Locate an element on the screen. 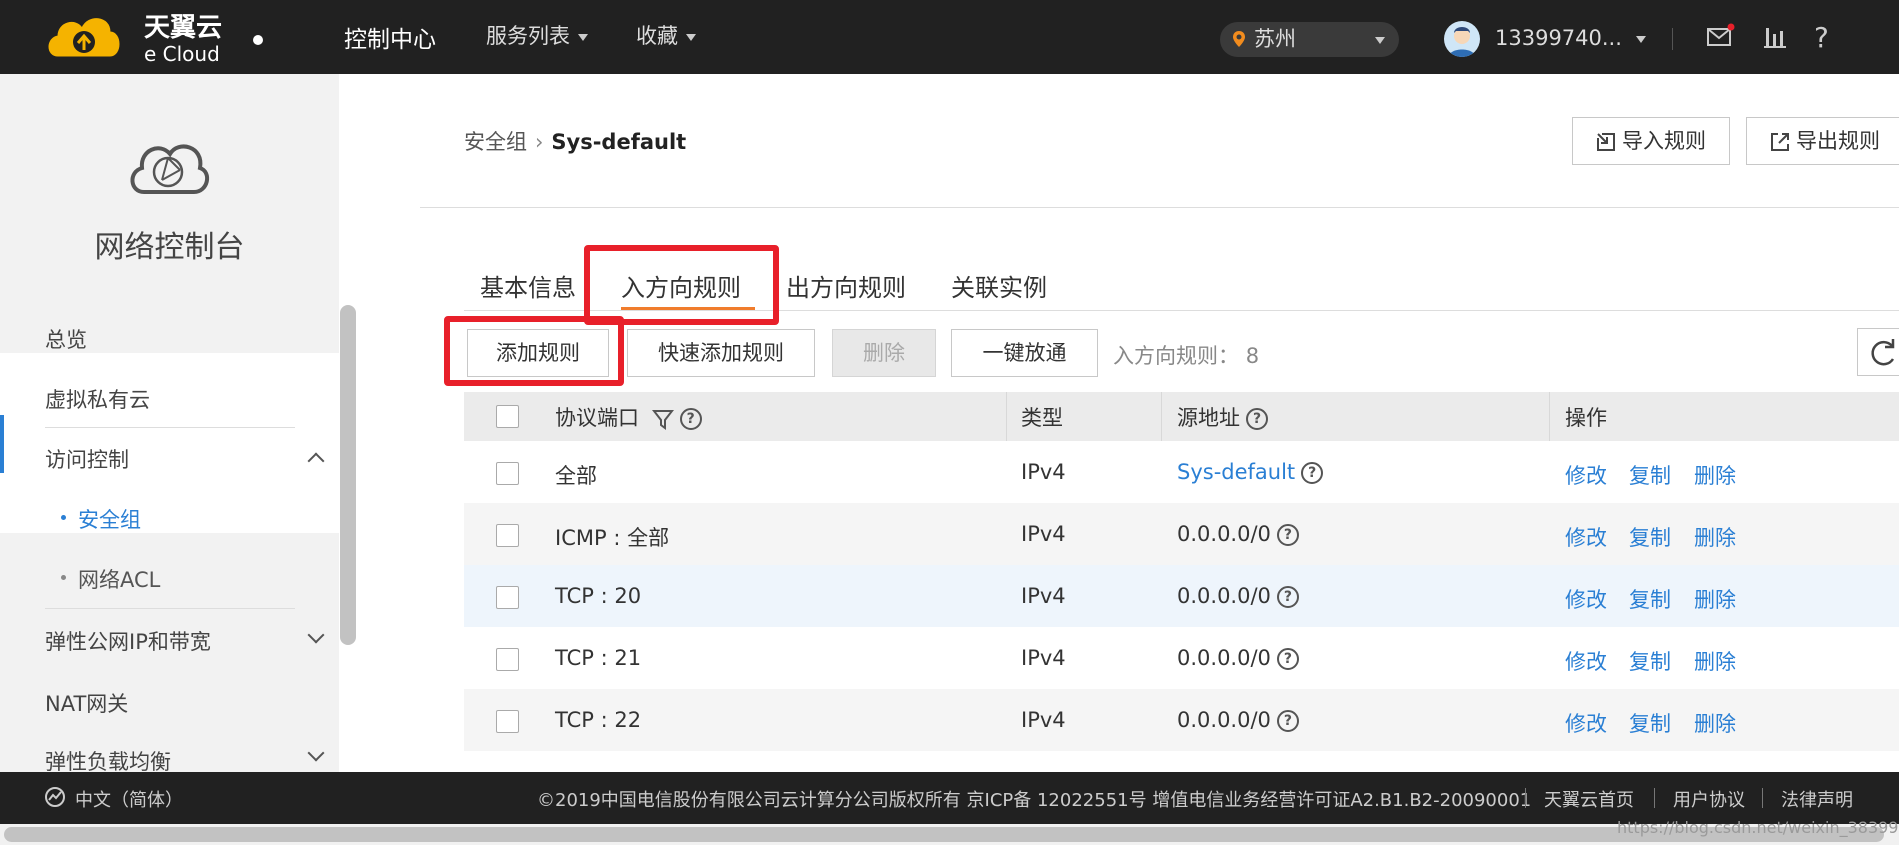 This screenshot has height=845, width=1899. highlight-box-add-rule is located at coordinates (534, 351).